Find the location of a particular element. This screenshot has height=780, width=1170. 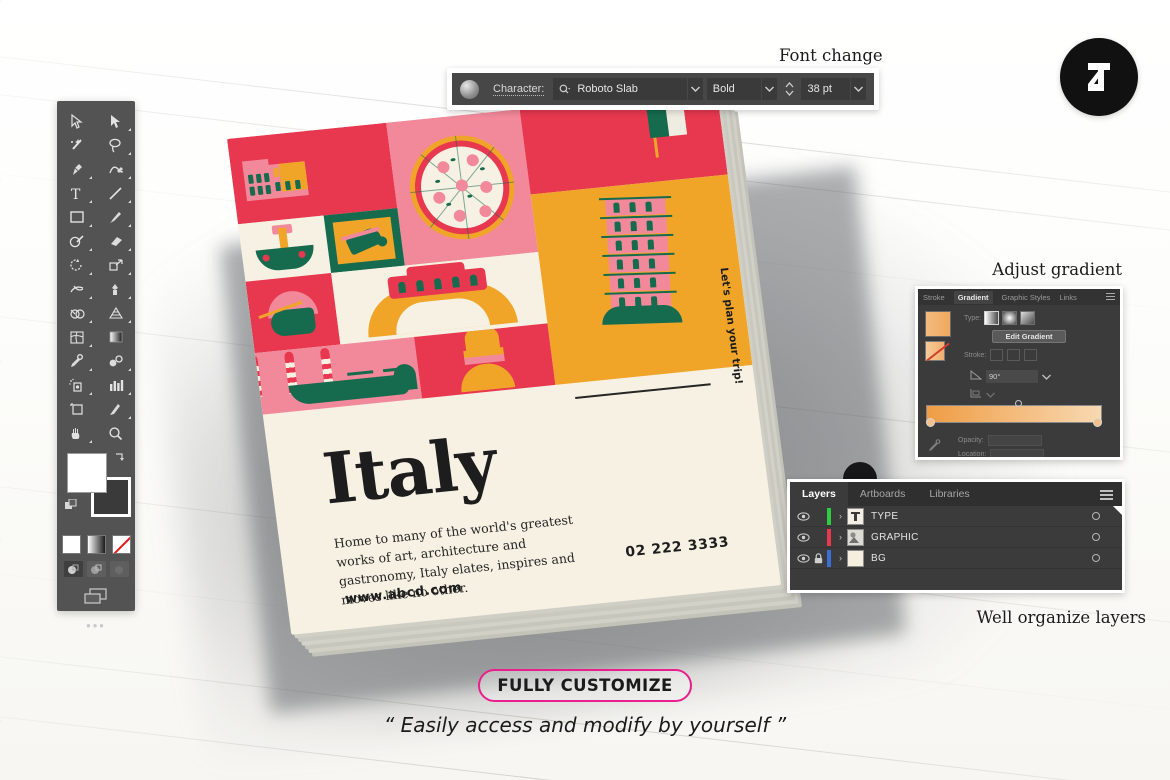

column-graph-tool is located at coordinates (115, 385).